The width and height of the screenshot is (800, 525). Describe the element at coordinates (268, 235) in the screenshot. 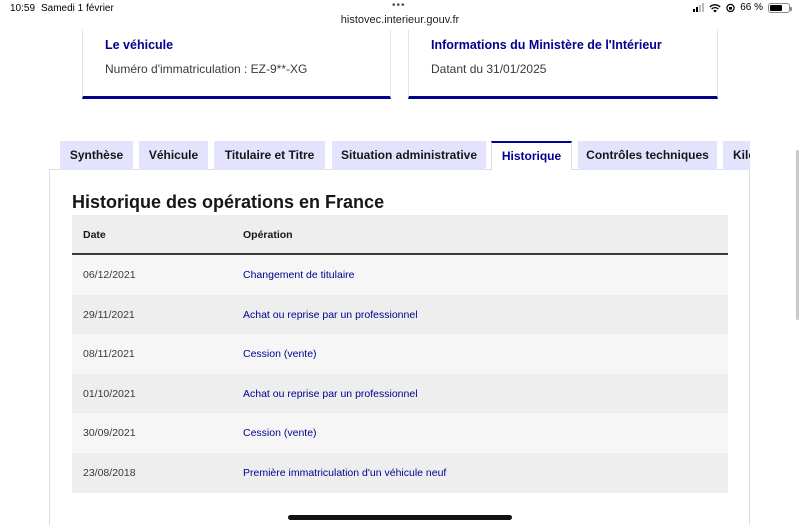

I see `column-header-operation: Opération` at that location.